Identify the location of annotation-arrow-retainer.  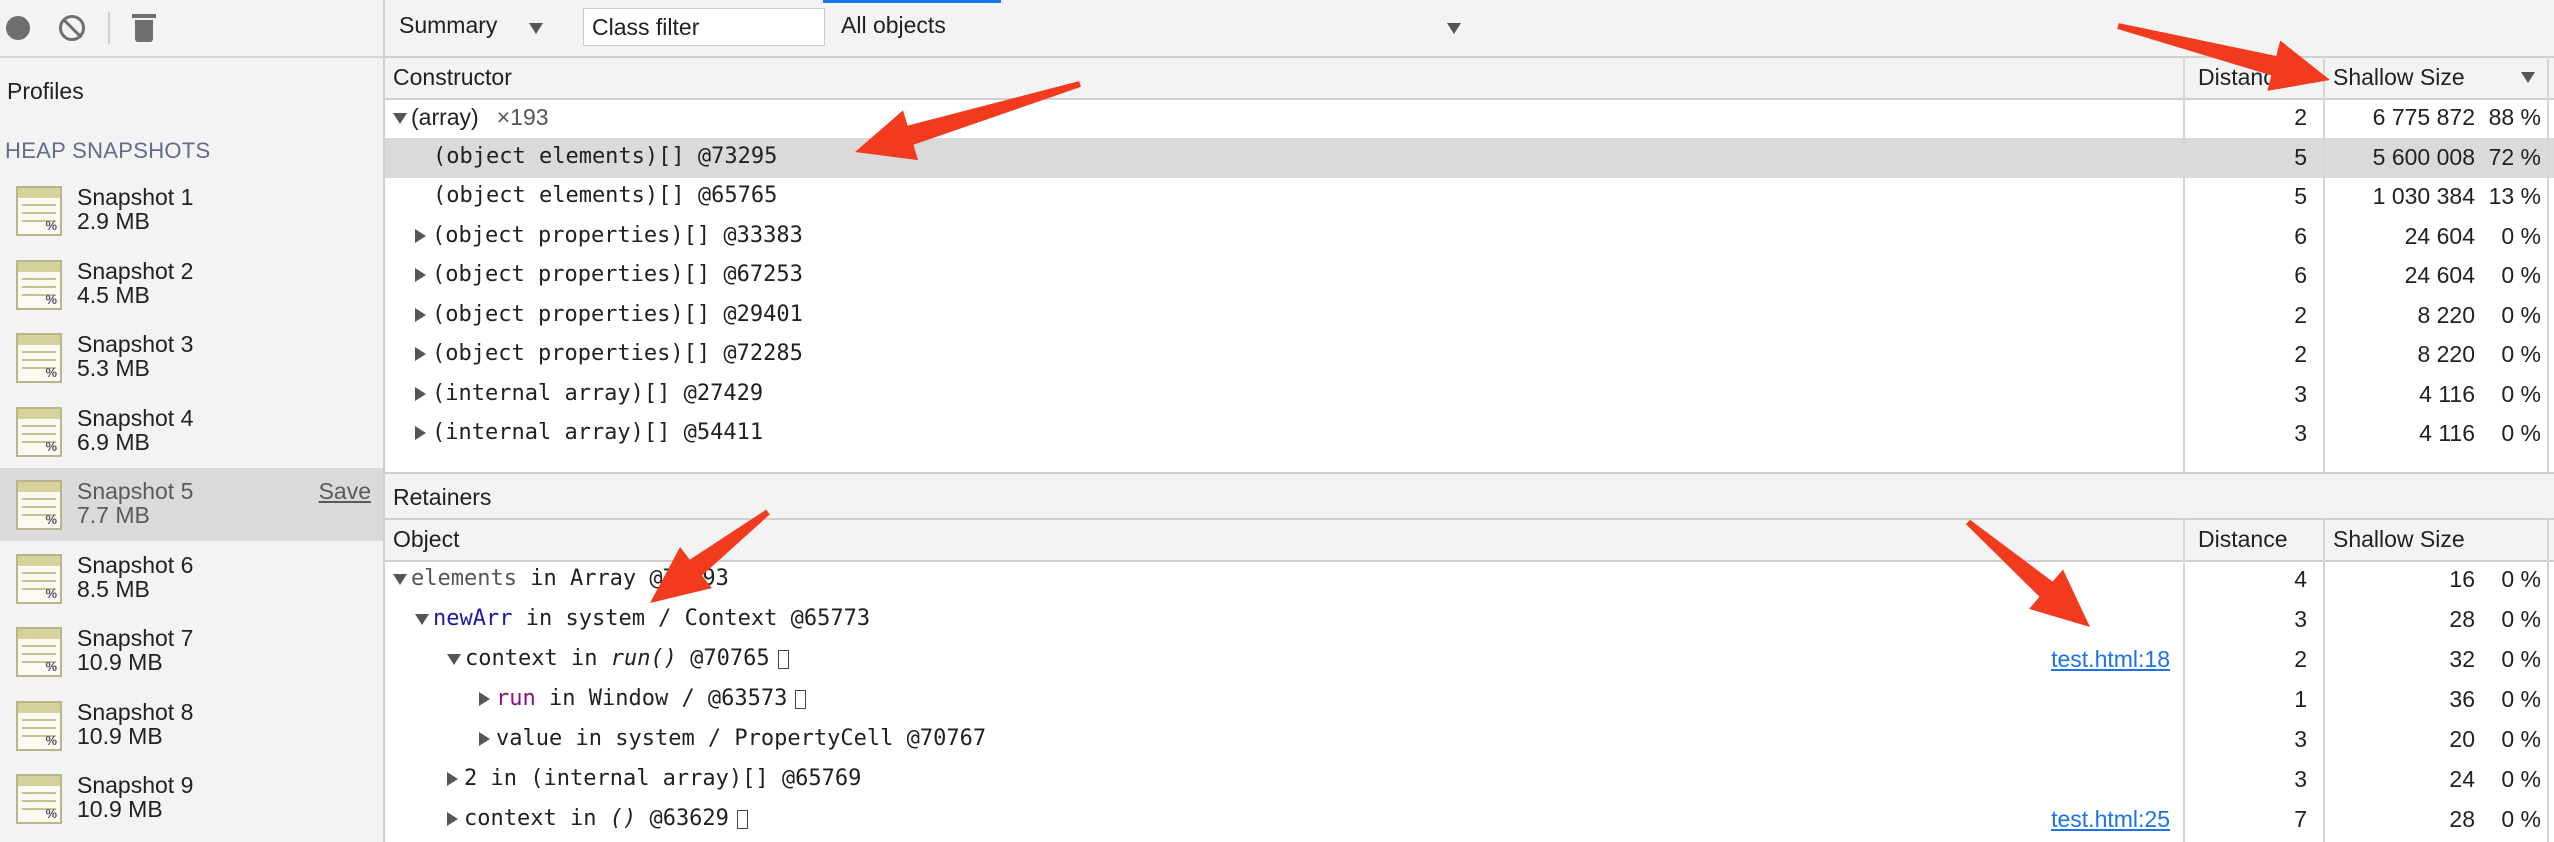
(710, 556).